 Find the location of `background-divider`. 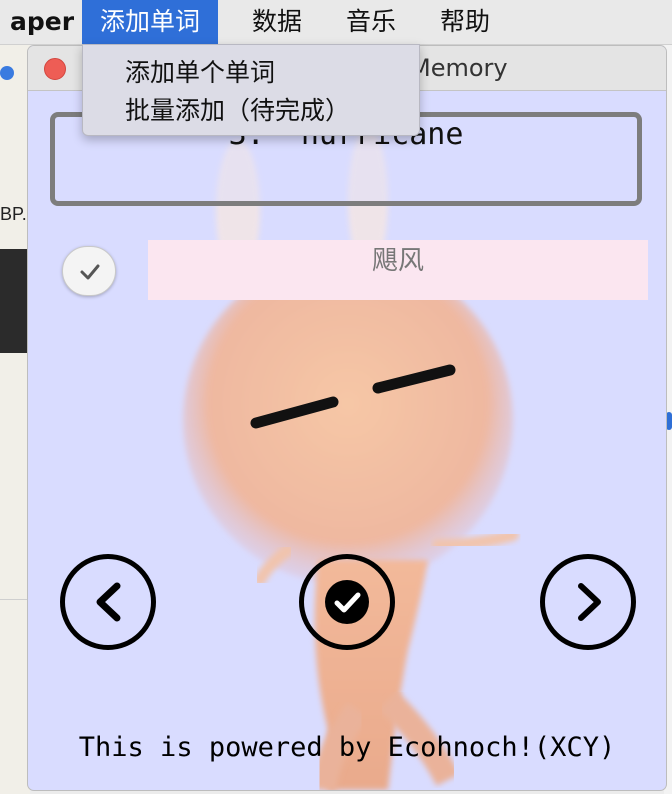

background-divider is located at coordinates (15, 599).